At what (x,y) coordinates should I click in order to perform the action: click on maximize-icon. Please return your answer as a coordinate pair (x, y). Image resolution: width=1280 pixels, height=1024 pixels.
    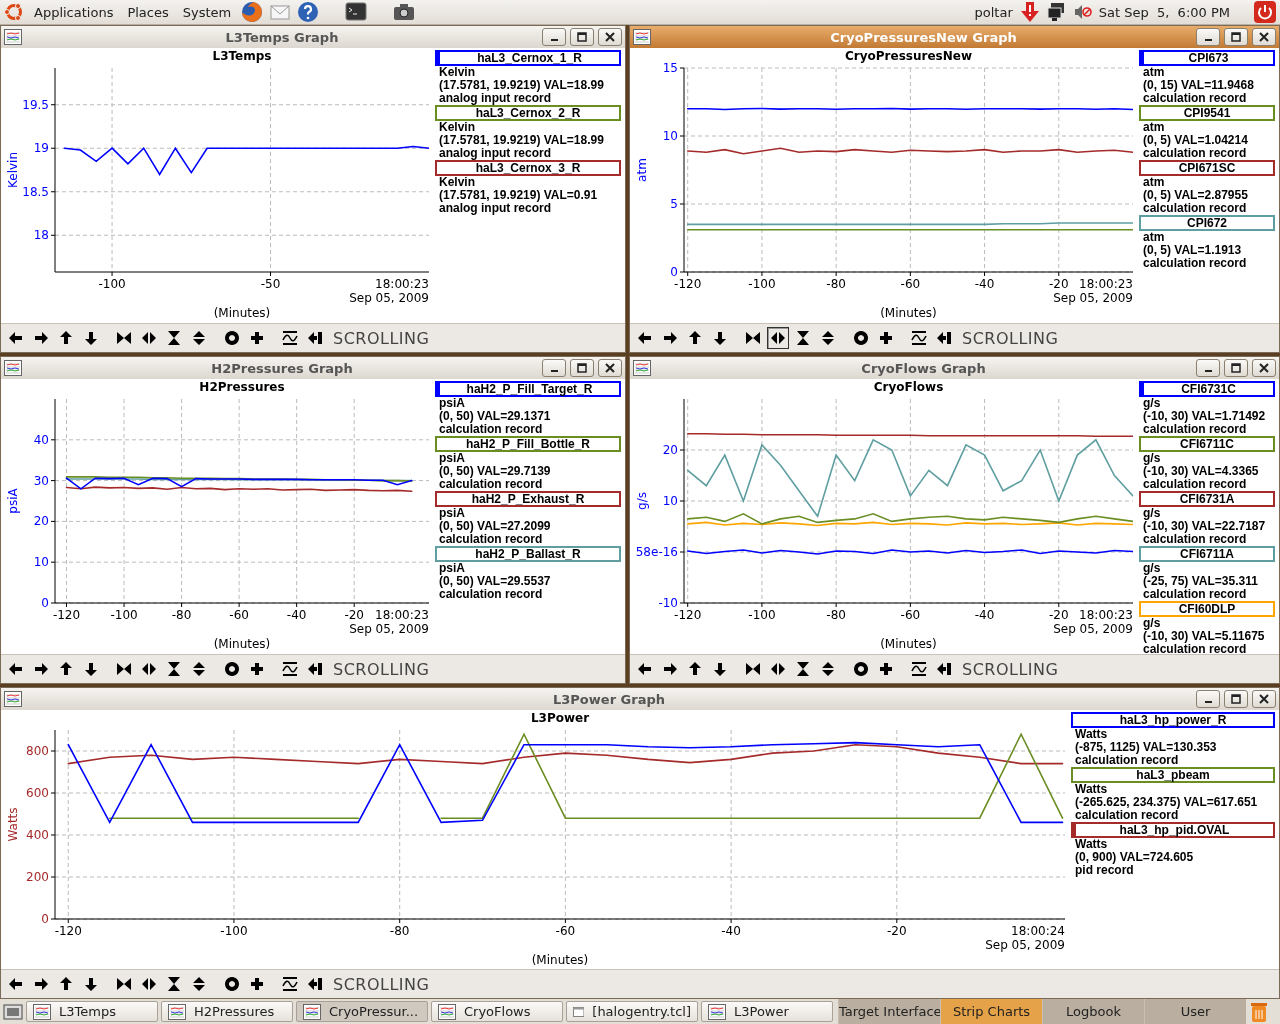
    Looking at the image, I should click on (1236, 37).